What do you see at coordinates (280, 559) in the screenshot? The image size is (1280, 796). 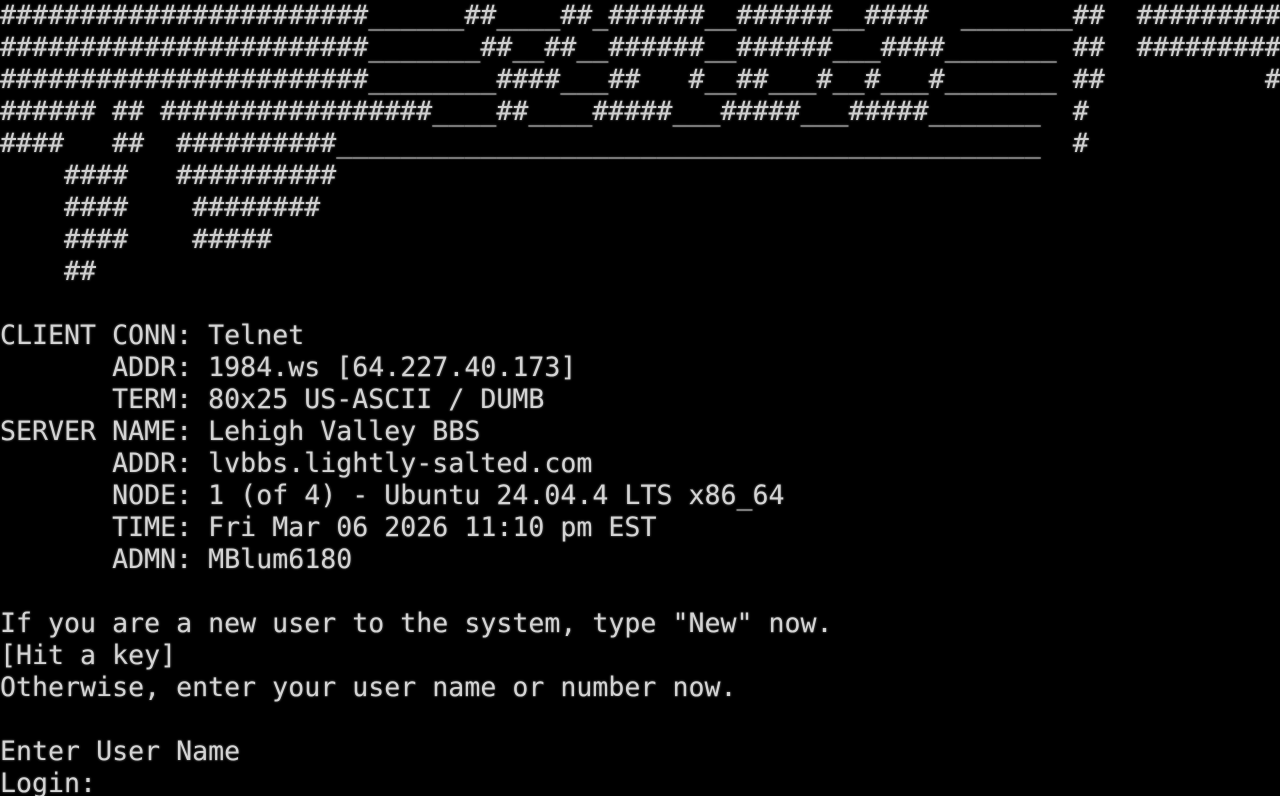 I see `server-admin-value: MBlum6180` at bounding box center [280, 559].